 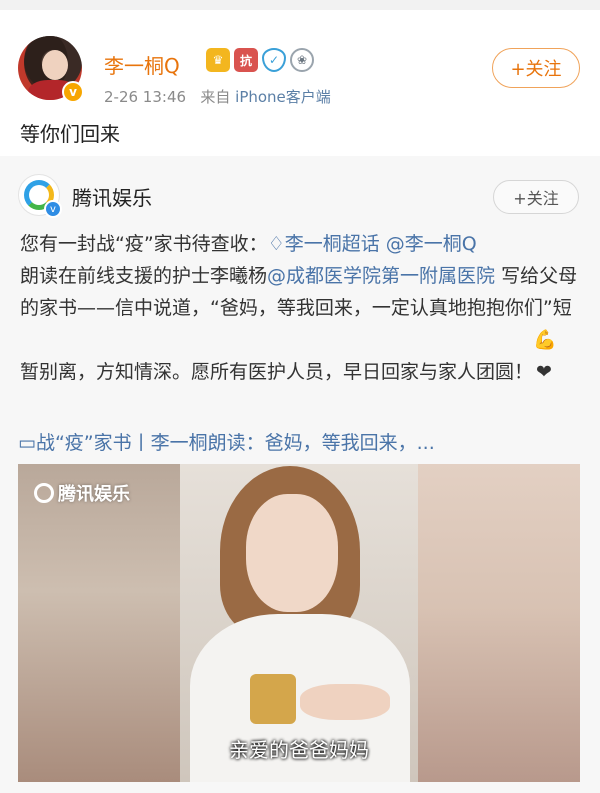 I want to click on post-meta: 2-26 13:46 来自 iPhone客户端, so click(x=217, y=96).